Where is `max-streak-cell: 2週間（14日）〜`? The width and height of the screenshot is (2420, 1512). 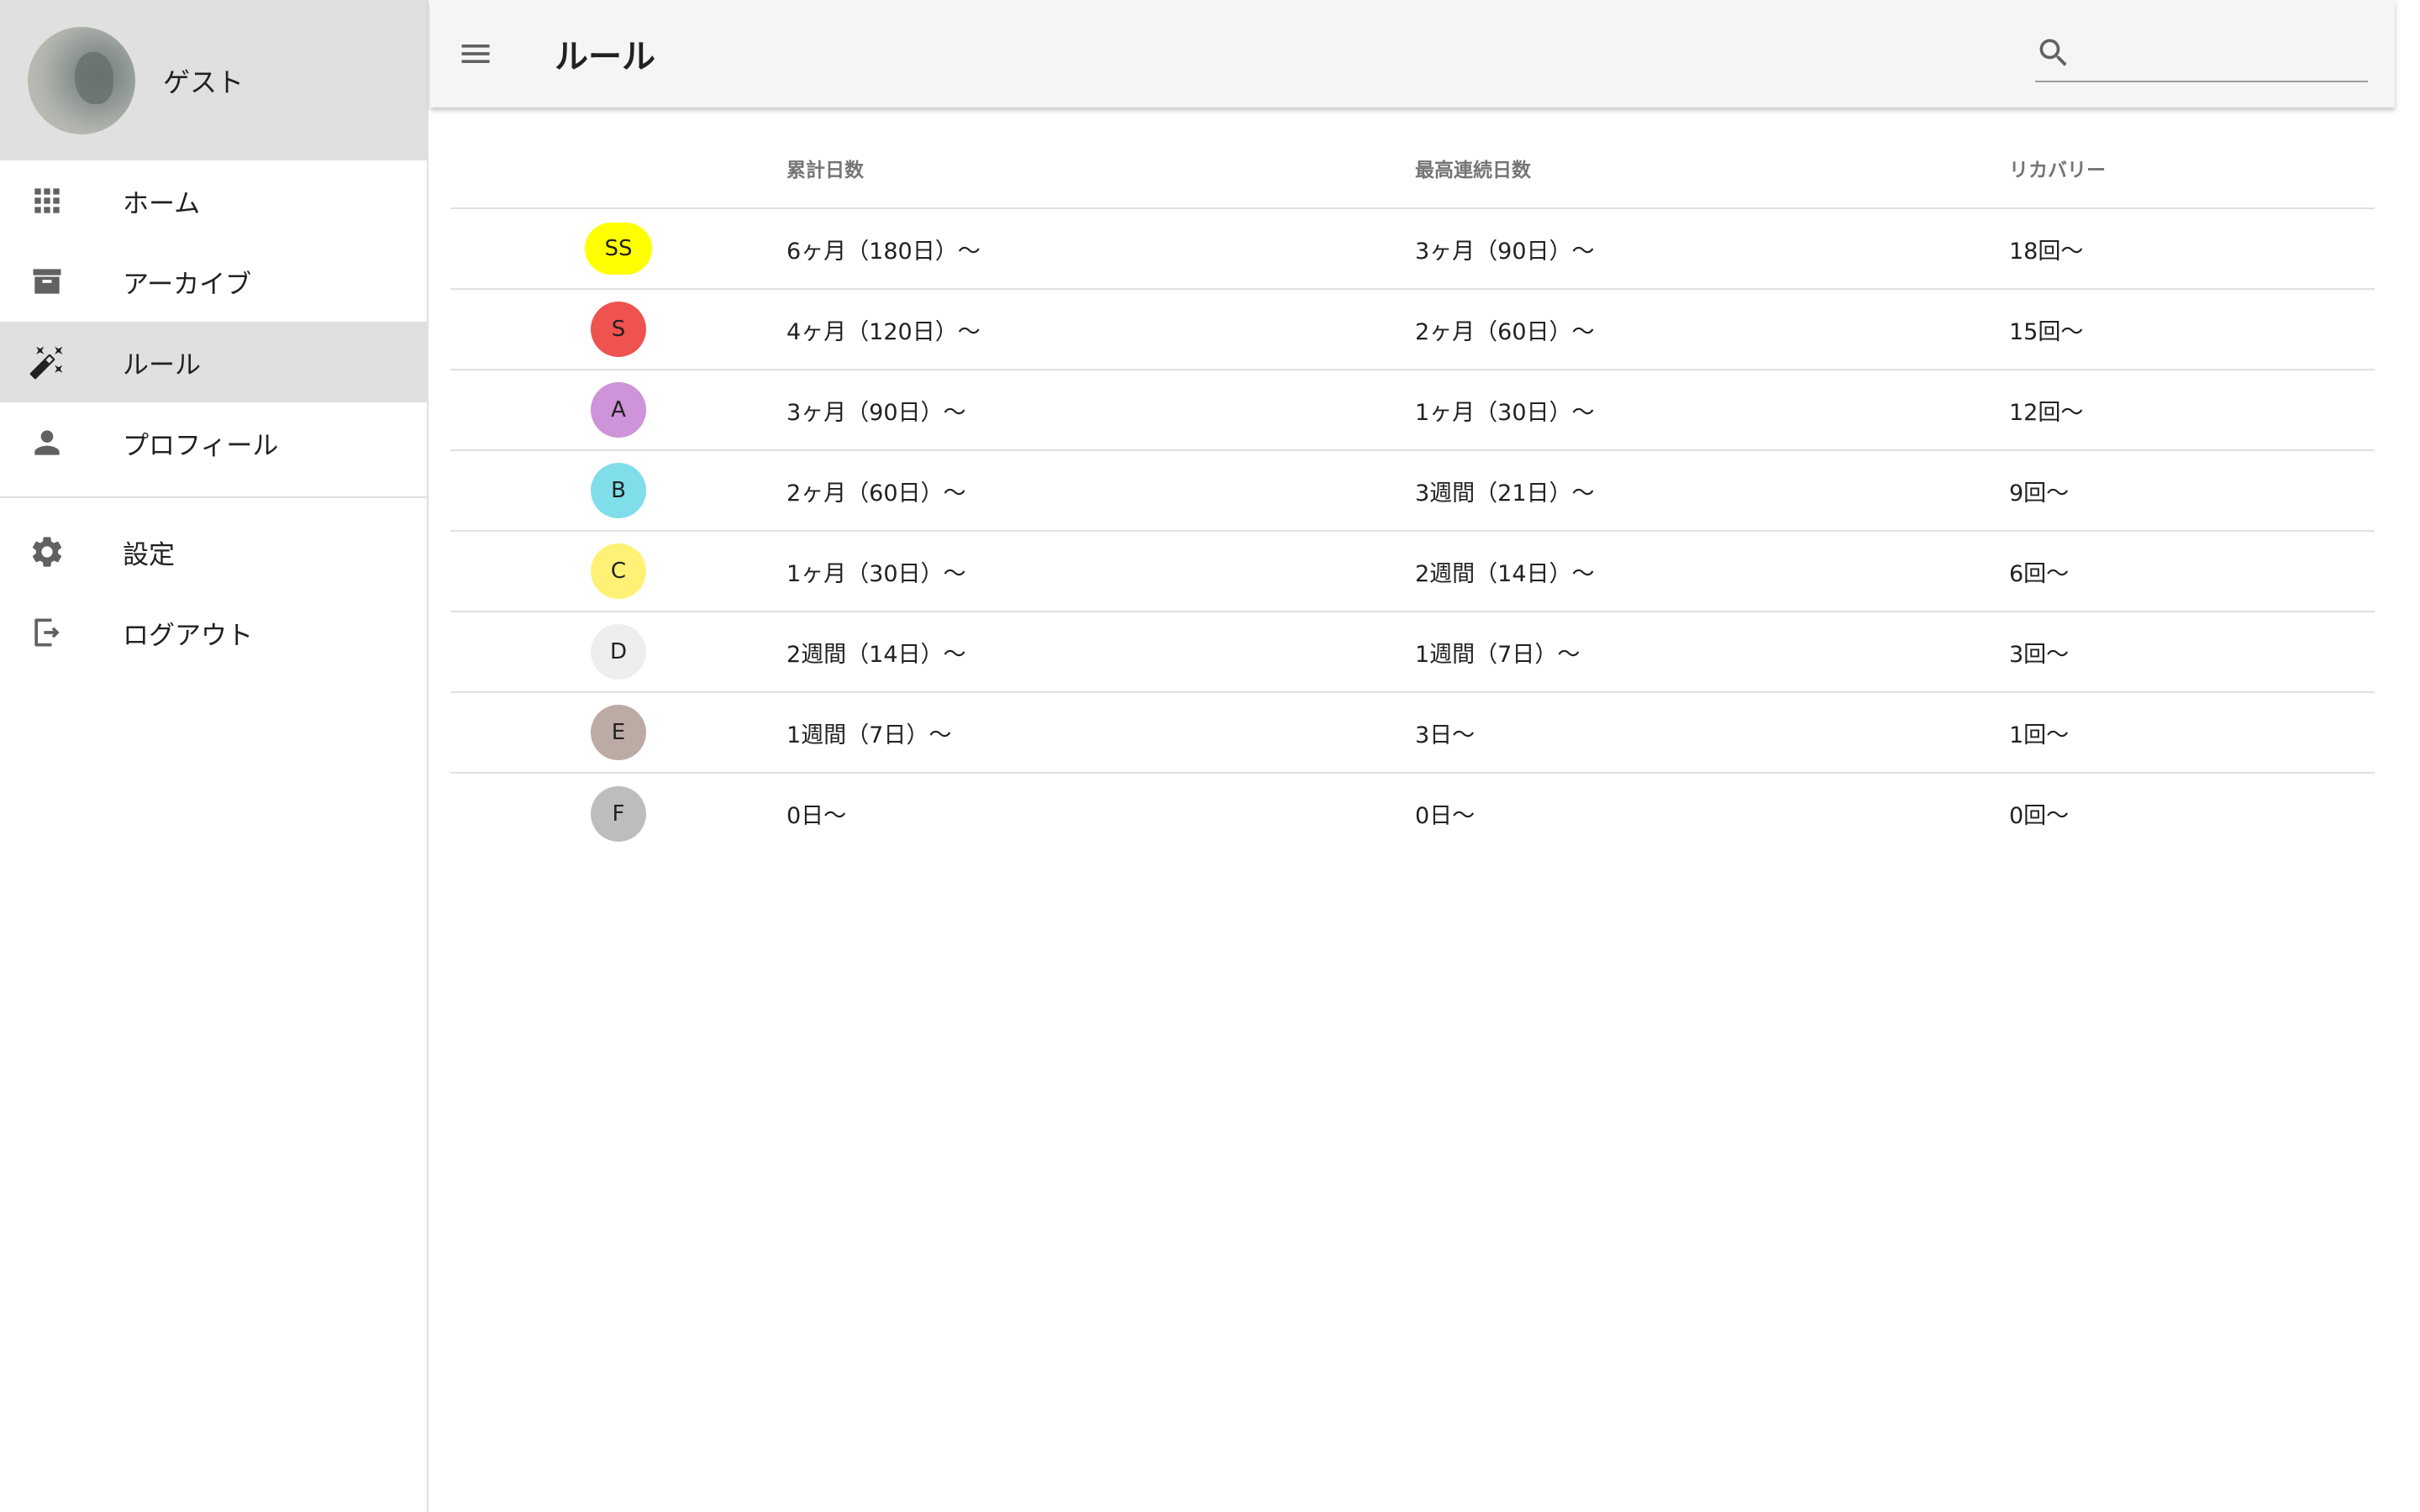 max-streak-cell: 2週間（14日）〜 is located at coordinates (1712, 571).